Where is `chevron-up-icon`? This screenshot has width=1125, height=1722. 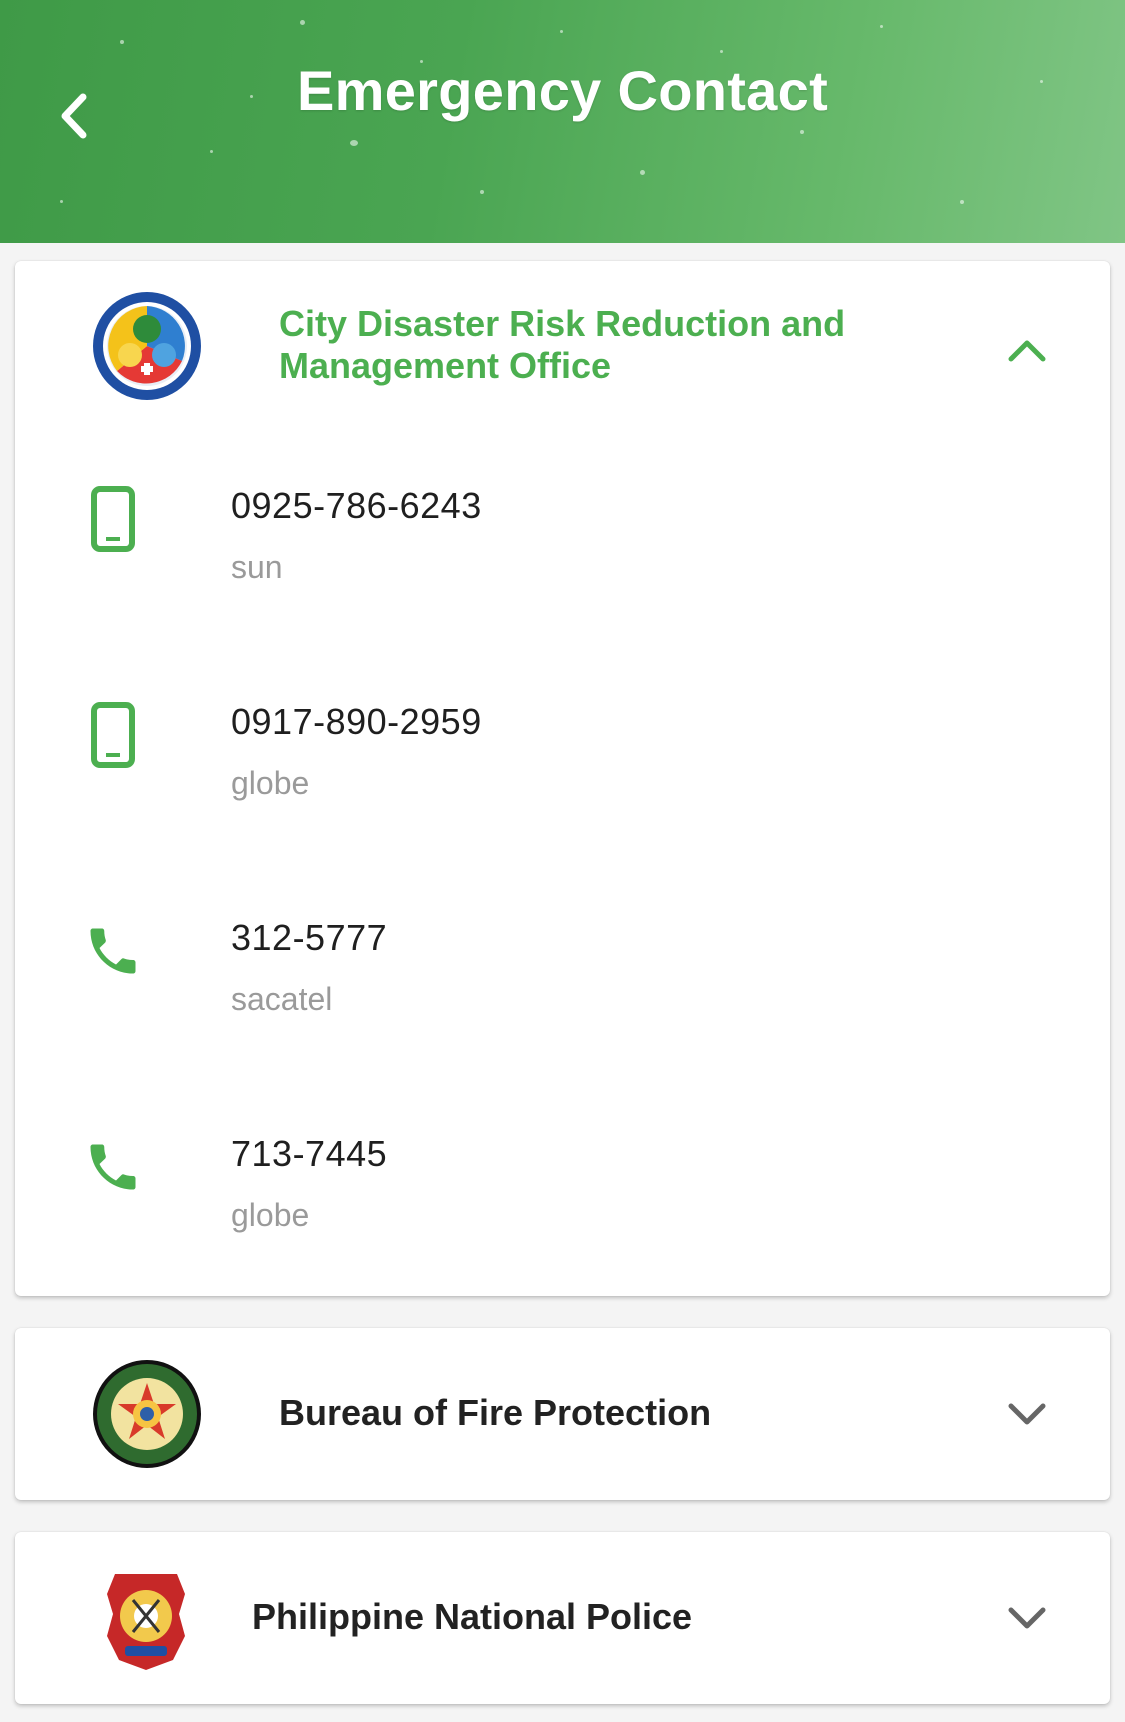 chevron-up-icon is located at coordinates (1027, 351).